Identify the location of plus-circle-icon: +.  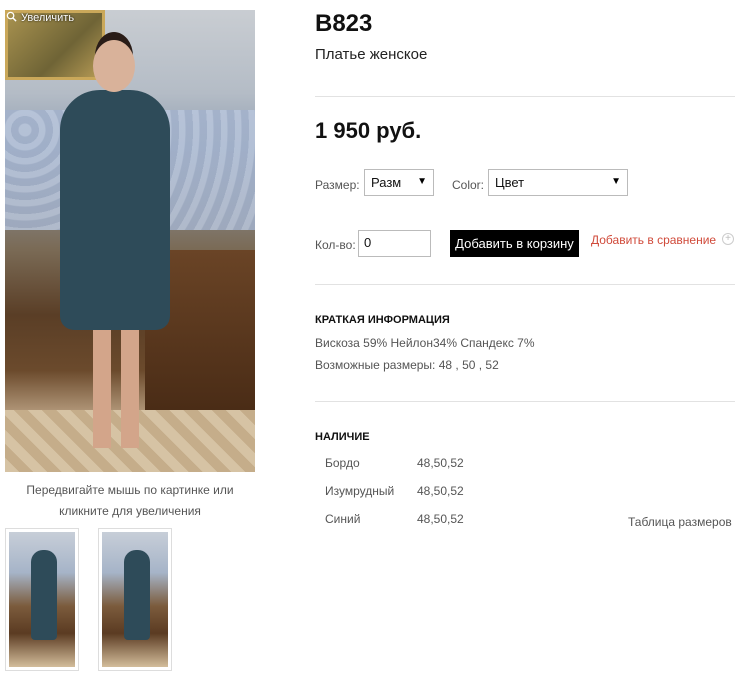
(728, 239).